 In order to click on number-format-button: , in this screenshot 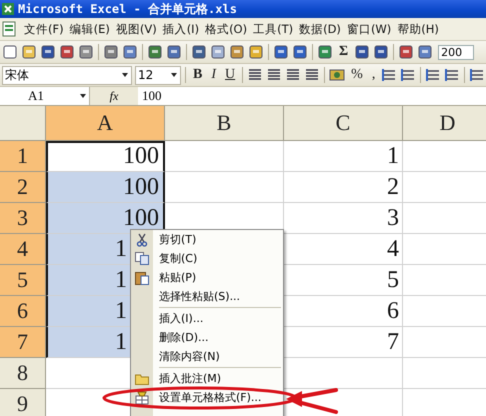, I will do `click(373, 75)`.